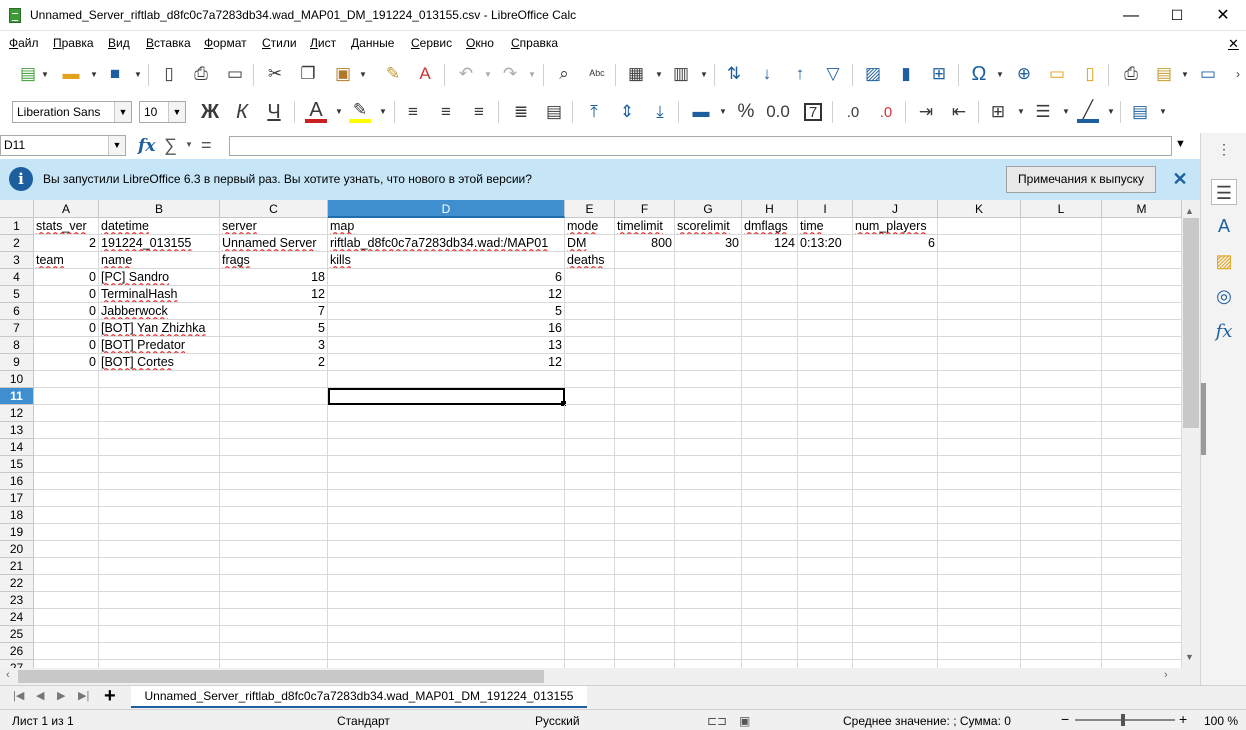 The image size is (1246, 730). I want to click on print-icon: ⎙, so click(201, 74).